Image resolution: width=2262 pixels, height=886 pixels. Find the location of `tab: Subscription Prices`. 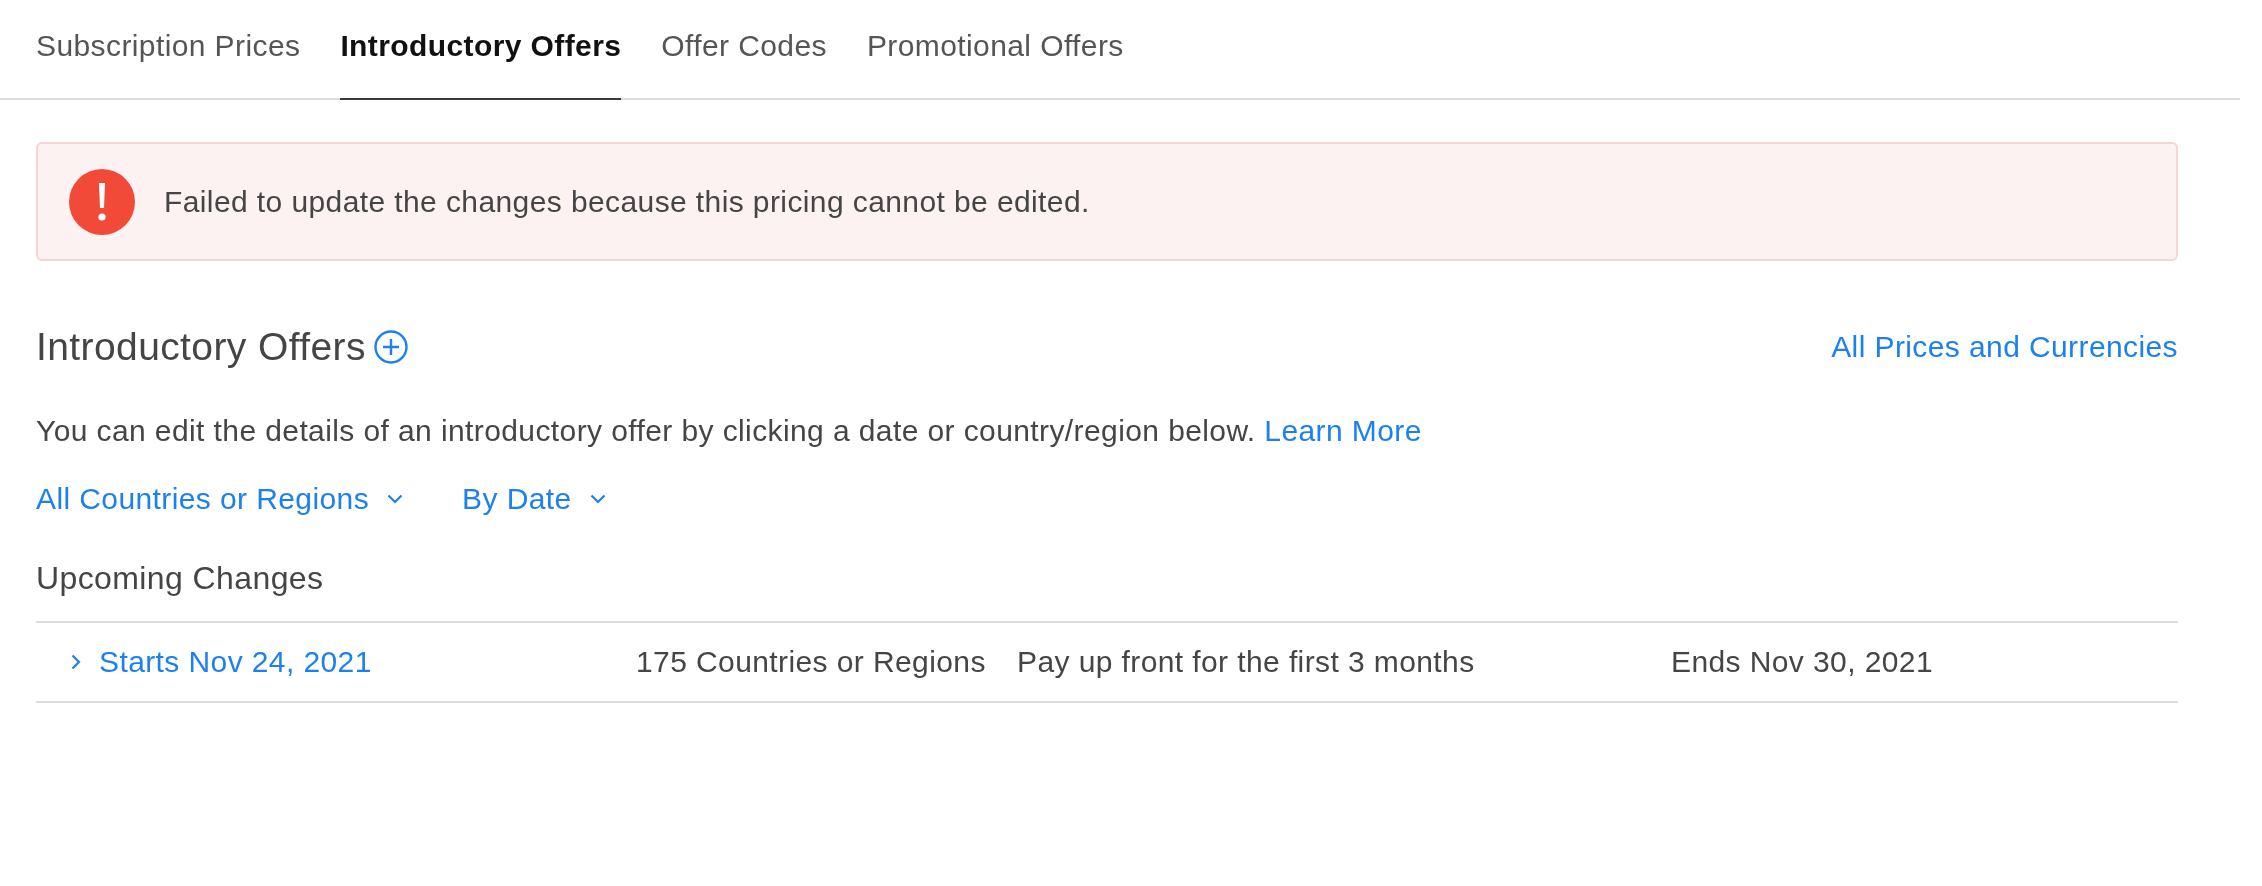

tab: Subscription Prices is located at coordinates (168, 50).